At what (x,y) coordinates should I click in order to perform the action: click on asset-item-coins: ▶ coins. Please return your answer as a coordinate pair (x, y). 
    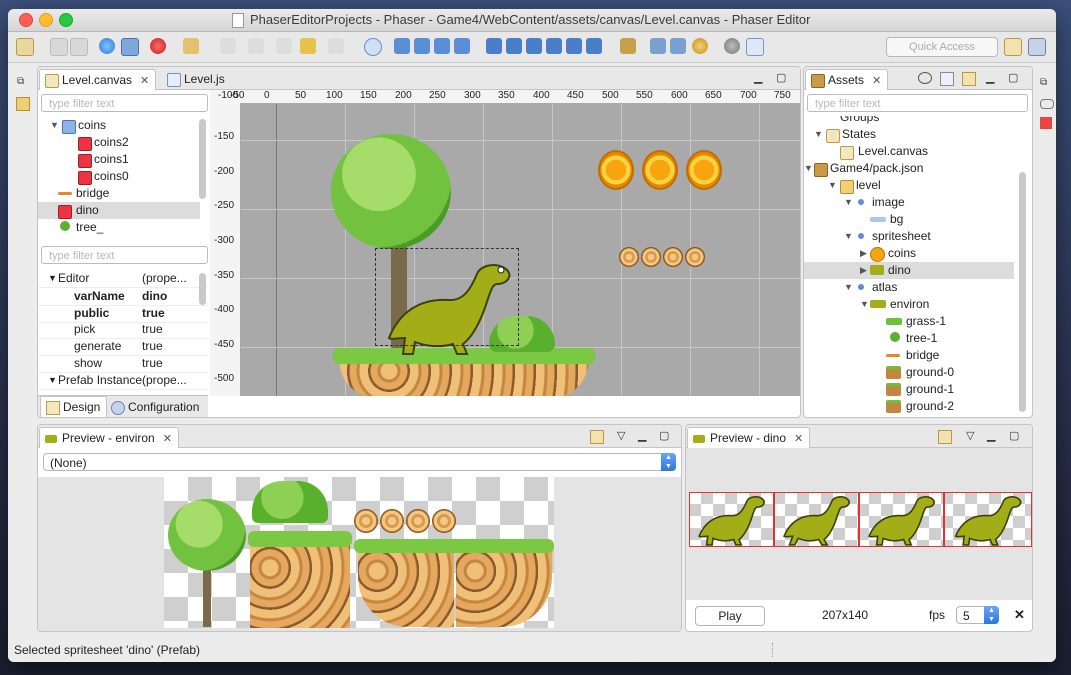
    Looking at the image, I should click on (909, 253).